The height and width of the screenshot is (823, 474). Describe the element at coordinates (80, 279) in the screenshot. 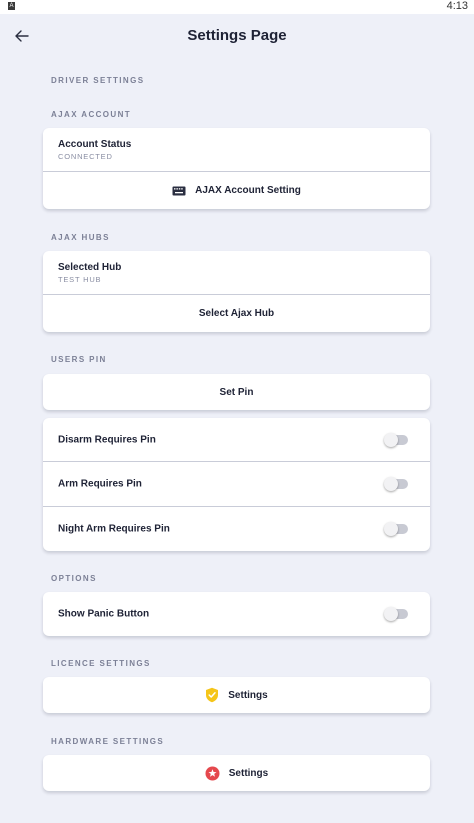

I see `selected-hub-value: TEST HUB` at that location.